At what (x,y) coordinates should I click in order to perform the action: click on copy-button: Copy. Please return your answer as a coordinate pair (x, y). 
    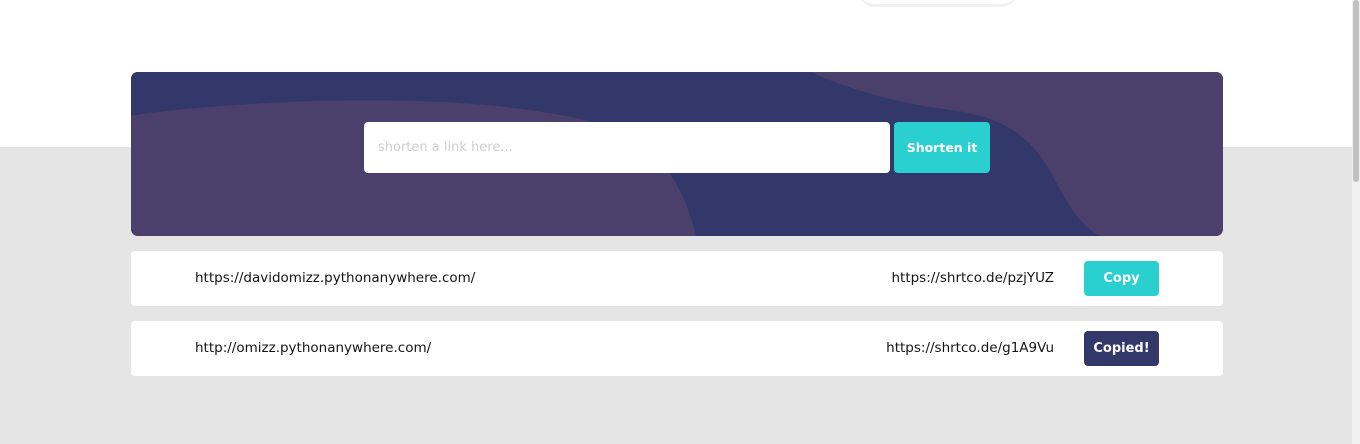
    Looking at the image, I should click on (1121, 278).